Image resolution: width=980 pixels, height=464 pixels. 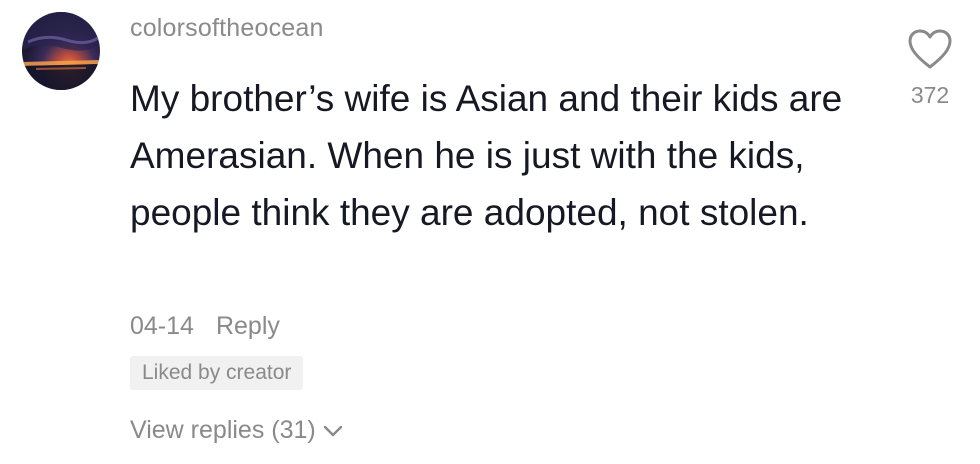 I want to click on liked-by-creator-badge: Liked by creator, so click(x=217, y=373).